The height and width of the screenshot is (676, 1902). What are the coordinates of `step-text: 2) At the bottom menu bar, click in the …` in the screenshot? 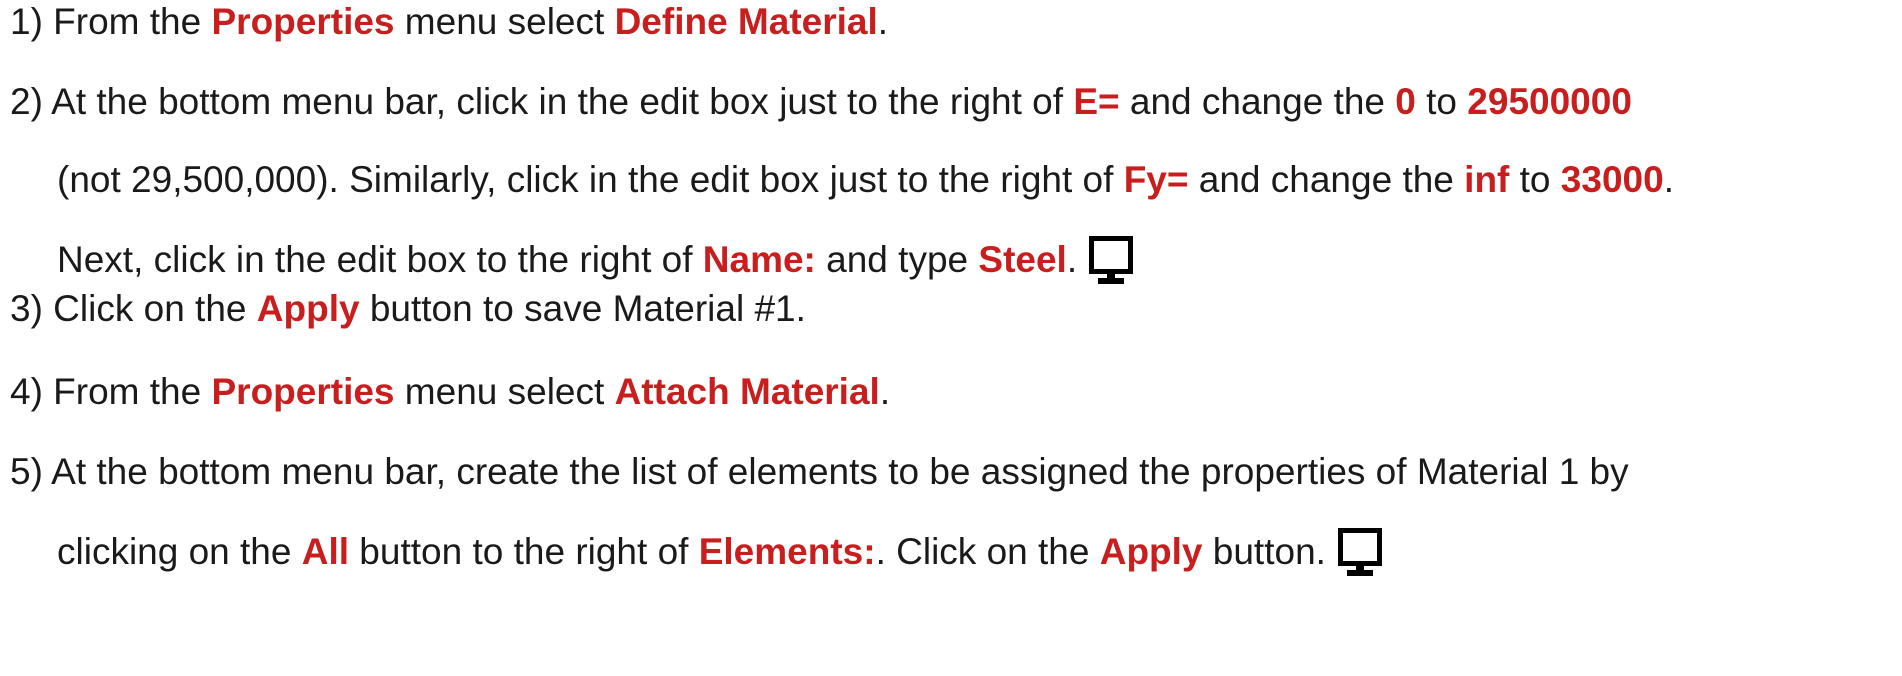 It's located at (542, 101).